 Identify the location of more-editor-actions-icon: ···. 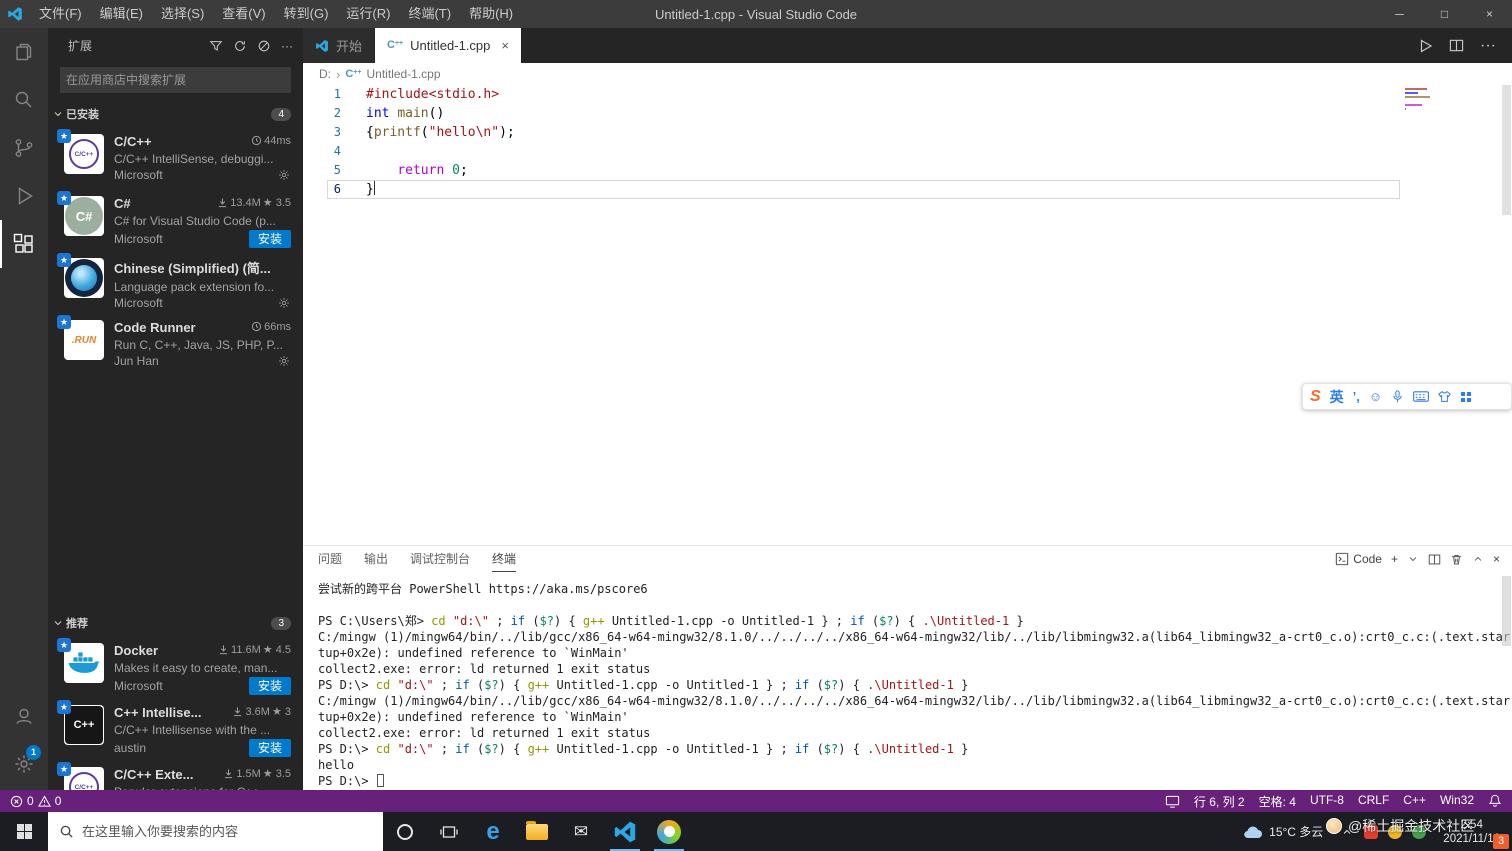
(1488, 46).